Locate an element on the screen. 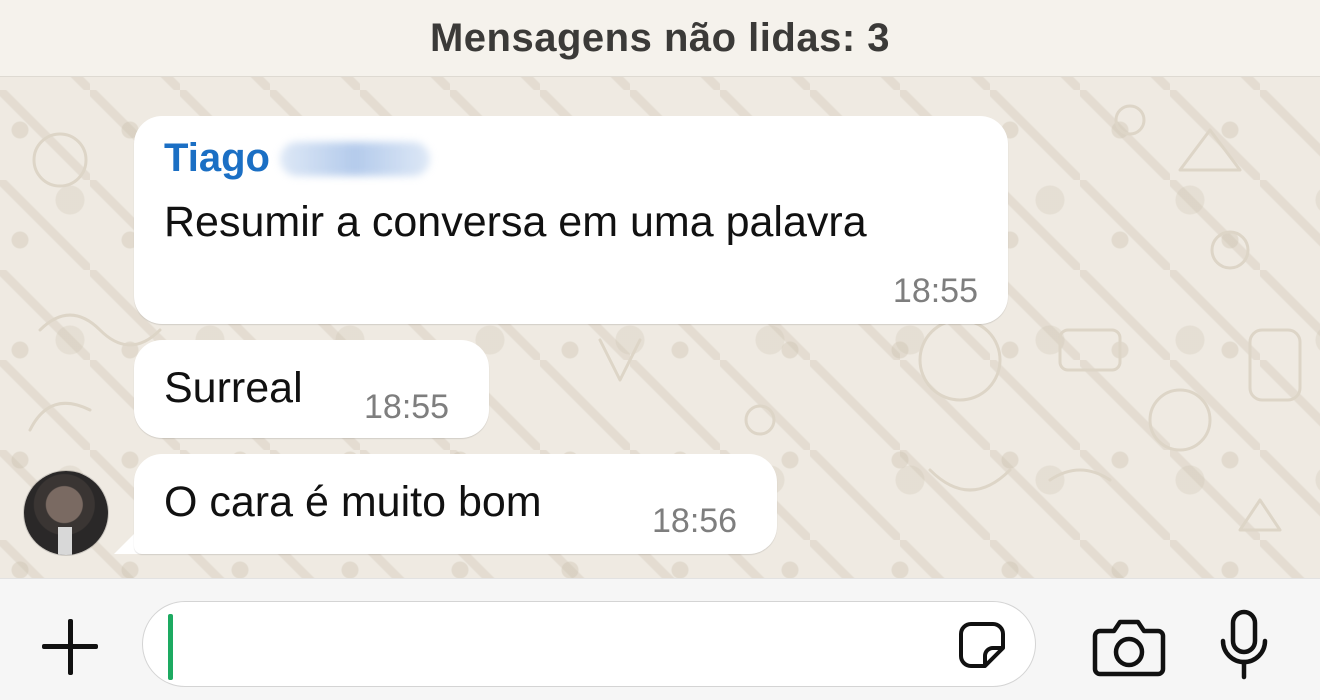 This screenshot has height=700, width=1320. unread-messages-label: Mensagens não lidas: 3 is located at coordinates (660, 37).